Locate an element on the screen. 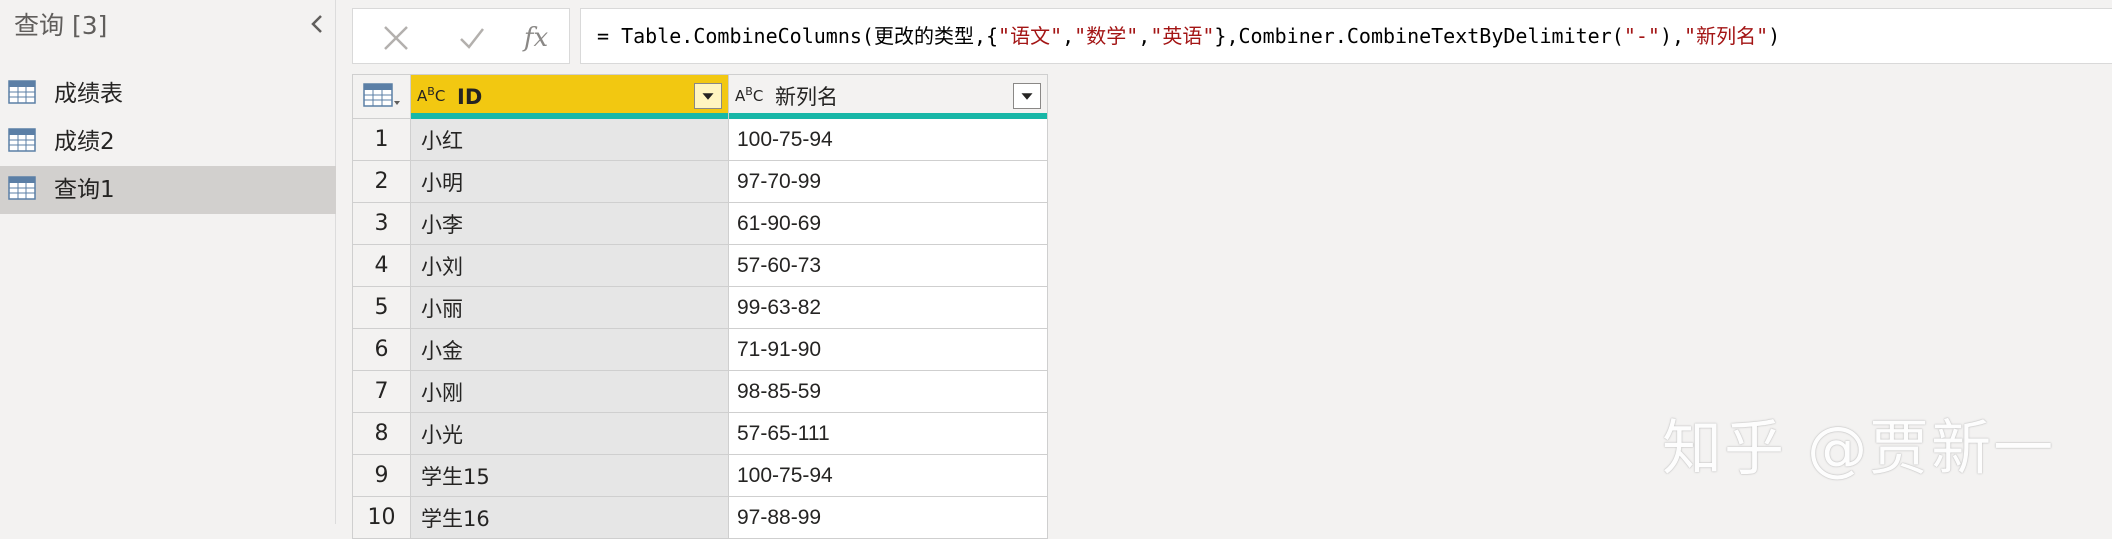 Image resolution: width=2112 pixels, height=539 pixels. table-row: 9 学生15 100-75-94 is located at coordinates (700, 475).